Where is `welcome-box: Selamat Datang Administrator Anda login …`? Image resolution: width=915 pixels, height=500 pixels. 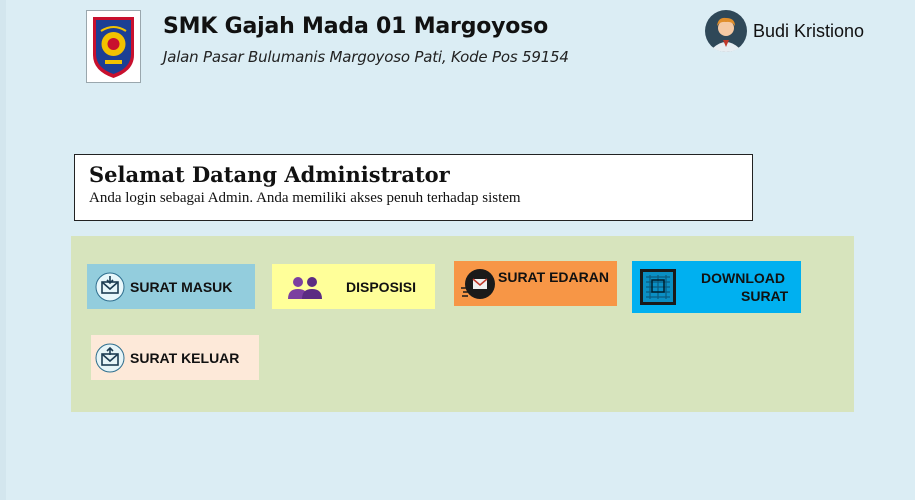 welcome-box: Selamat Datang Administrator Anda login … is located at coordinates (413, 187).